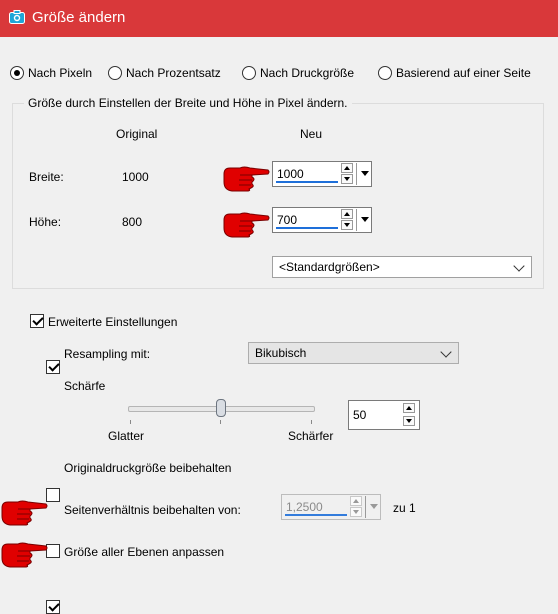 The width and height of the screenshot is (558, 614). What do you see at coordinates (144, 552) in the screenshot?
I see `resize-all-layers-label: Größe aller Ebenen anpassen` at bounding box center [144, 552].